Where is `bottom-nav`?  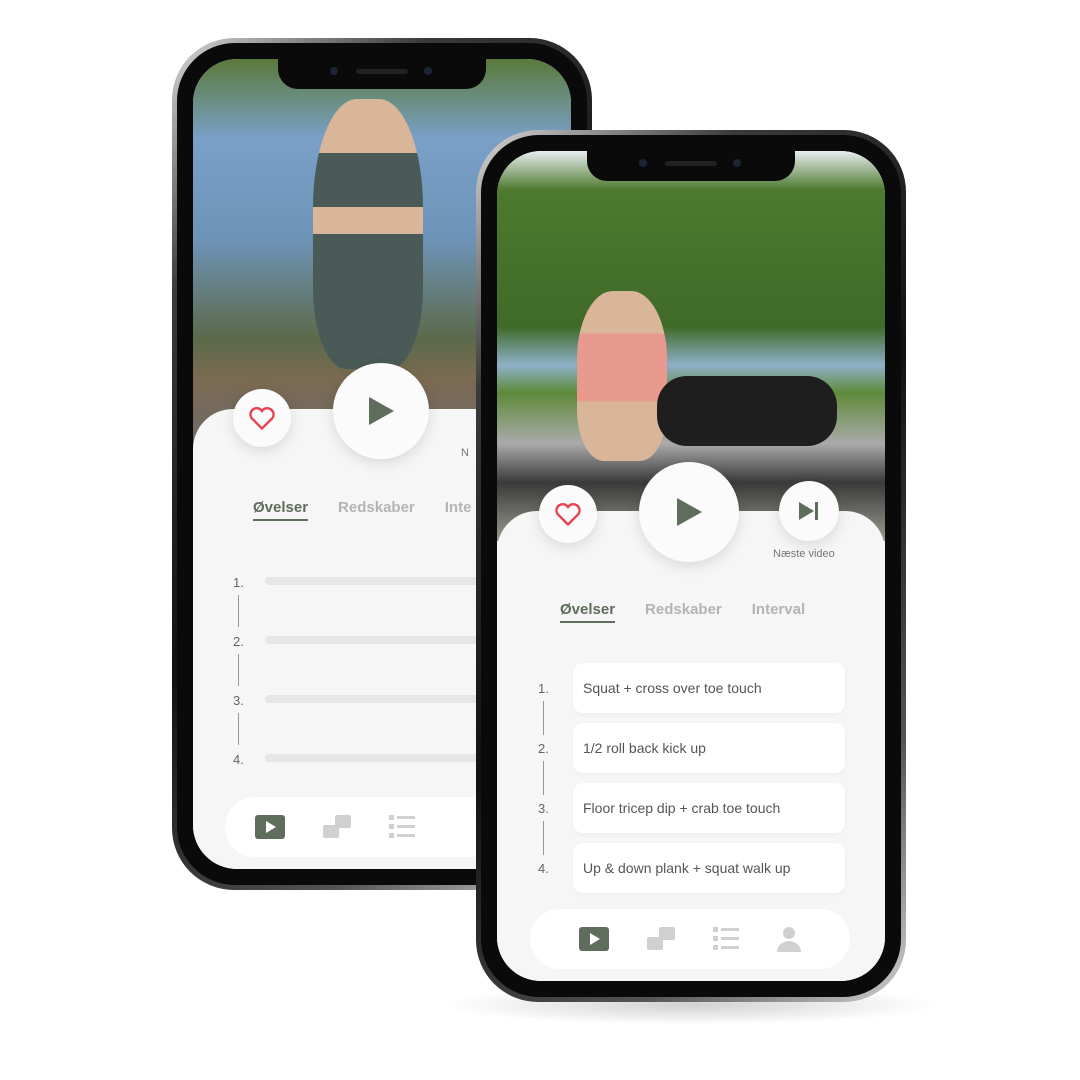 bottom-nav is located at coordinates (690, 939).